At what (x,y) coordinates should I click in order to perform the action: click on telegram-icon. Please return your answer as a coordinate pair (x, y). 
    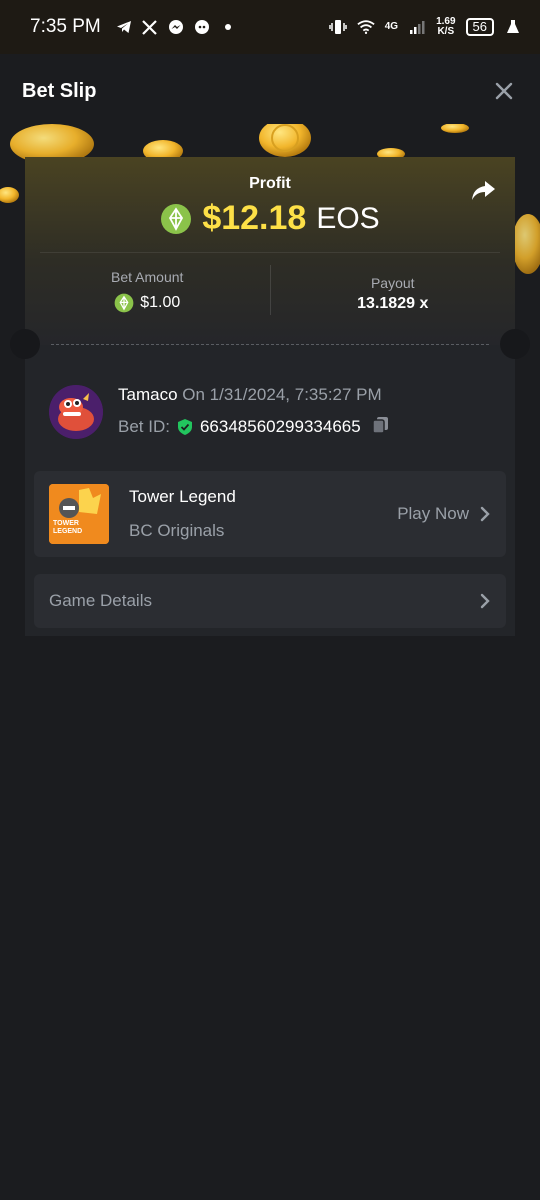
    Looking at the image, I should click on (124, 27).